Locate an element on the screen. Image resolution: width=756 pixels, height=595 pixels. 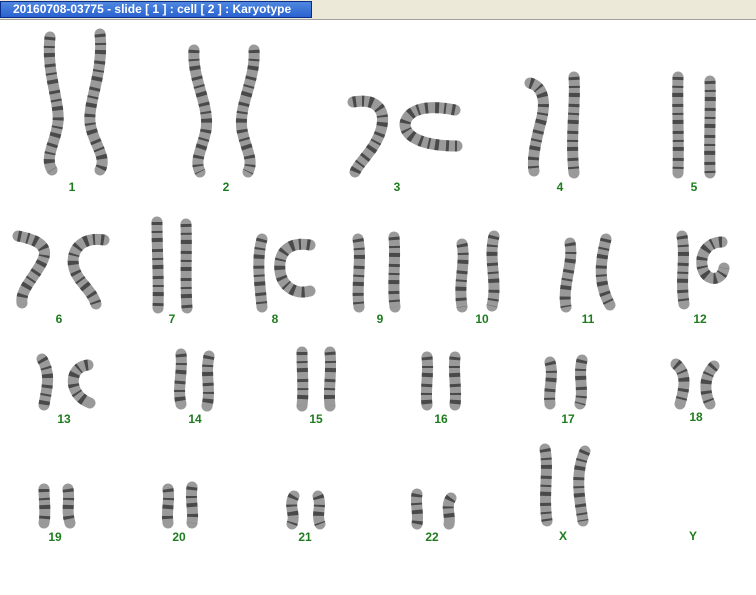
chromosome-pair-3-image is located at coordinates (405, 136).